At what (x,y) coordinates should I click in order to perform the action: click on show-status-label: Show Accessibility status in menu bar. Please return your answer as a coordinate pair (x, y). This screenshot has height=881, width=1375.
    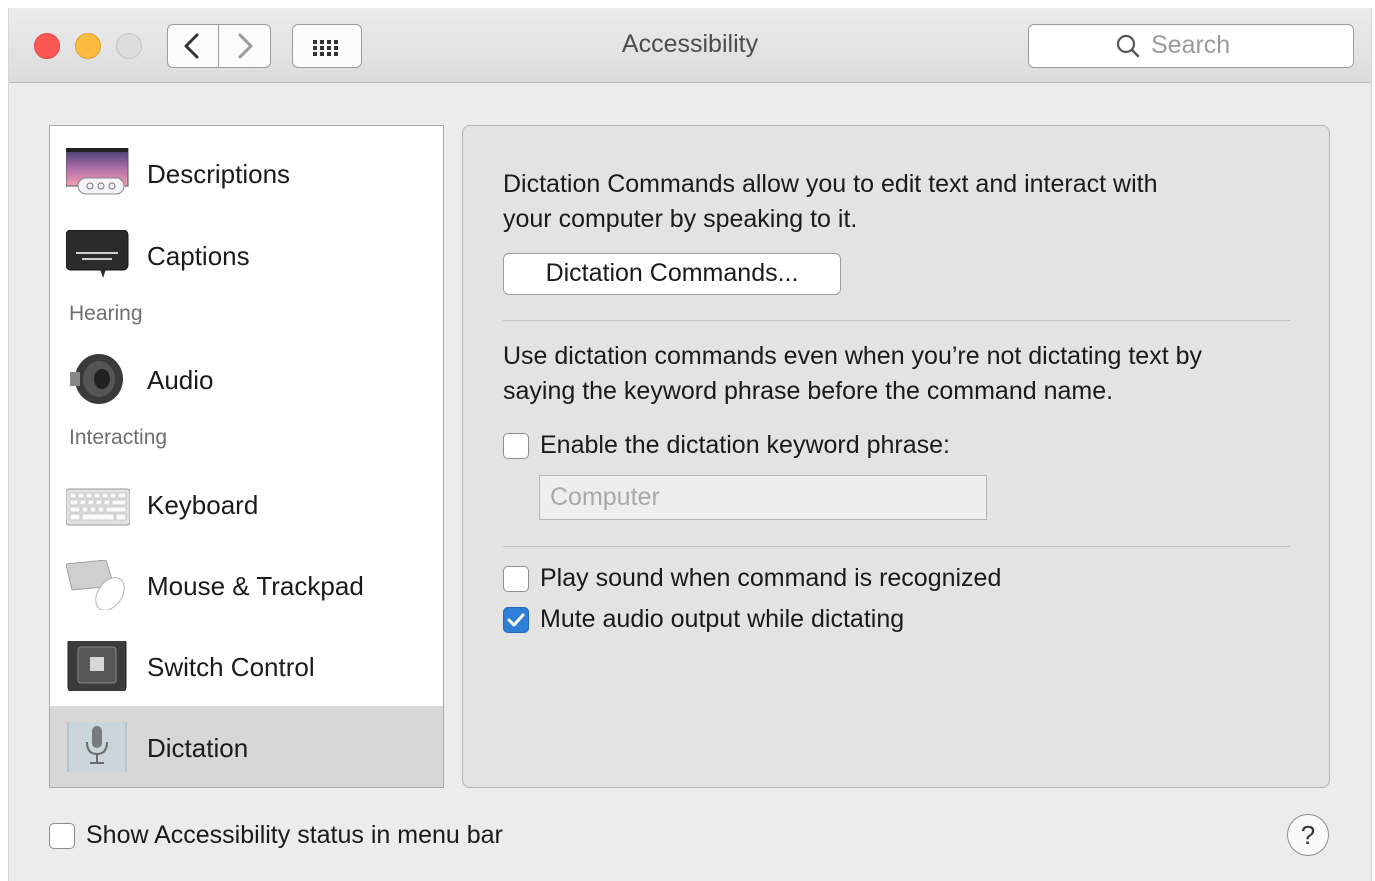
    Looking at the image, I should click on (294, 835).